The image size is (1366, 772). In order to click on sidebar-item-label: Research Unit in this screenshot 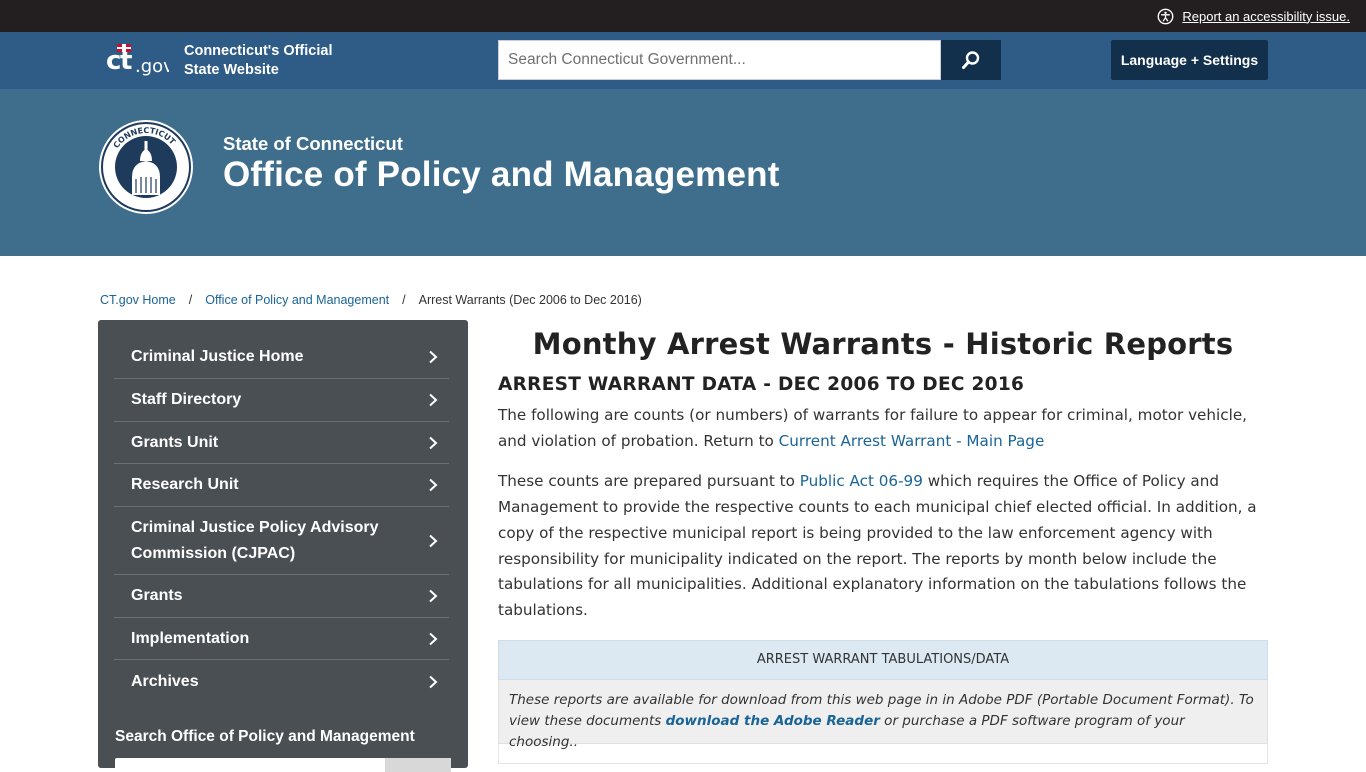, I will do `click(185, 484)`.